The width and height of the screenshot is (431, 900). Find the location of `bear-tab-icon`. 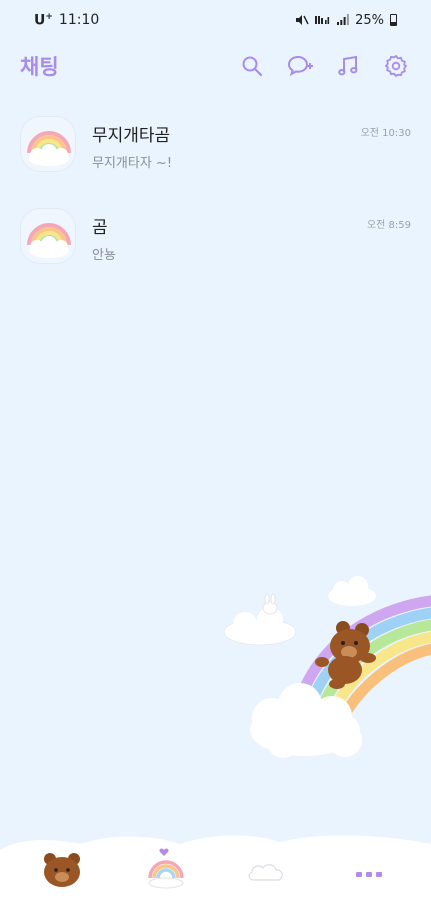

bear-tab-icon is located at coordinates (62, 870).